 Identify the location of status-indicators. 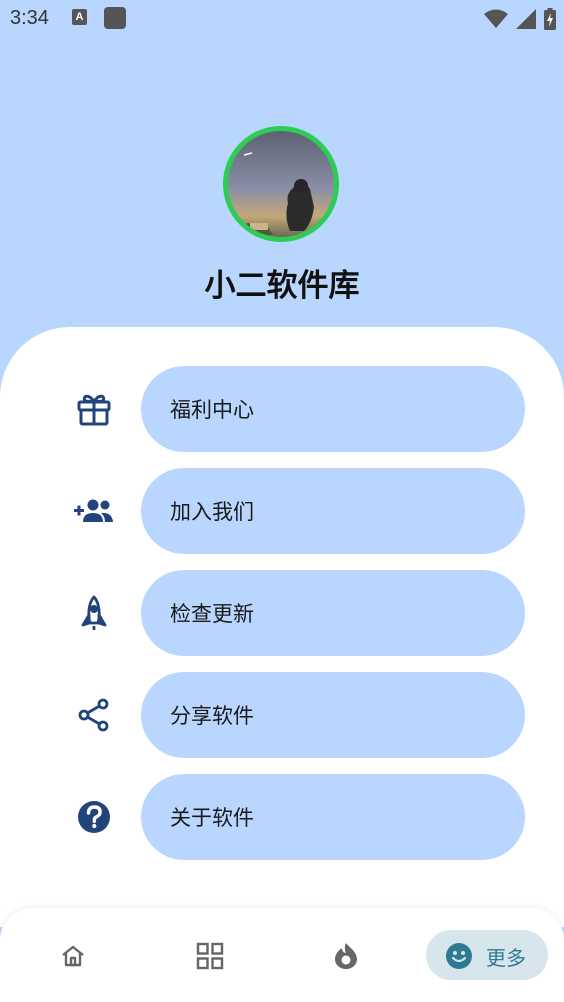
(520, 19).